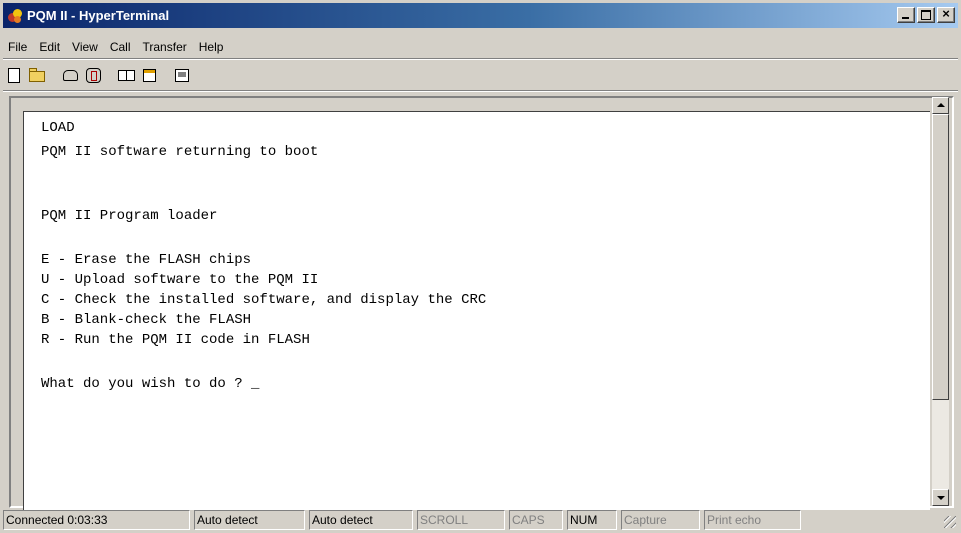 The image size is (961, 533). What do you see at coordinates (98, 15) in the screenshot?
I see `window-title: PQM II - HyperTerminal` at bounding box center [98, 15].